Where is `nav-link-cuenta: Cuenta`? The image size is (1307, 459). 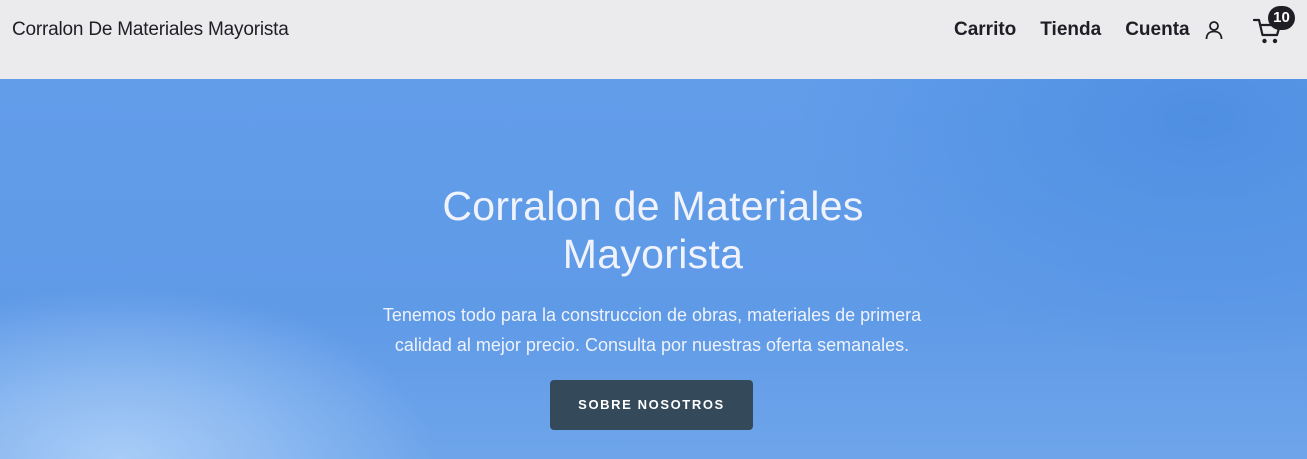 nav-link-cuenta: Cuenta is located at coordinates (1157, 30).